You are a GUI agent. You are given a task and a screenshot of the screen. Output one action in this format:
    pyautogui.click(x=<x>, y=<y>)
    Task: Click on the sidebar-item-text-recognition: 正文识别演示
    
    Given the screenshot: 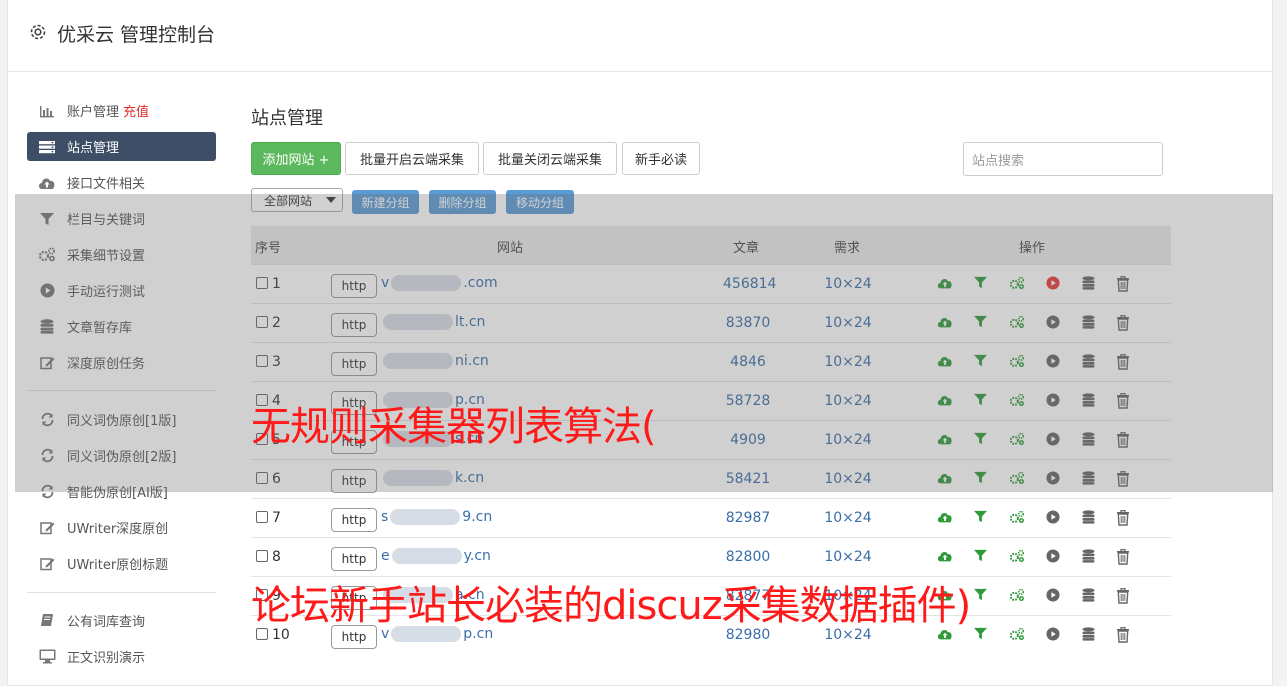 What is the action you would take?
    pyautogui.click(x=121, y=656)
    